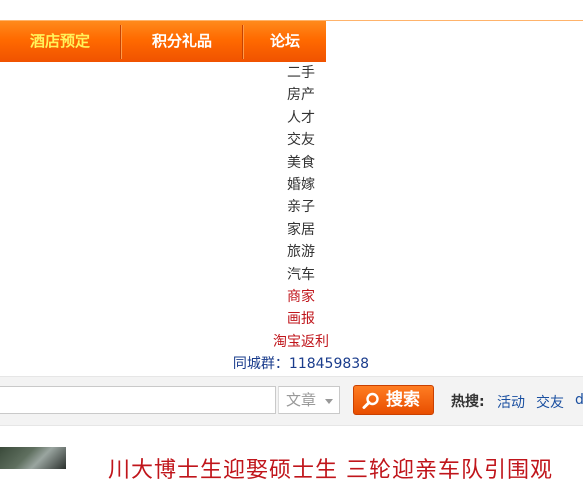  Describe the element at coordinates (301, 73) in the screenshot. I see `dropdown-item-secondhand: 二手` at that location.